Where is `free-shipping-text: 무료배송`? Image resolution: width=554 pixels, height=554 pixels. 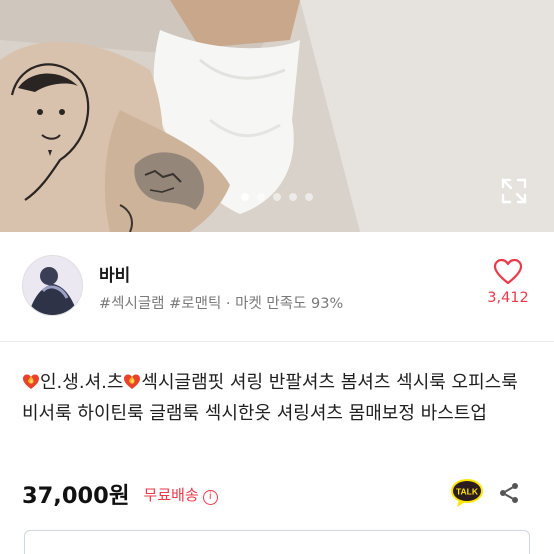 free-shipping-text: 무료배송 is located at coordinates (171, 494).